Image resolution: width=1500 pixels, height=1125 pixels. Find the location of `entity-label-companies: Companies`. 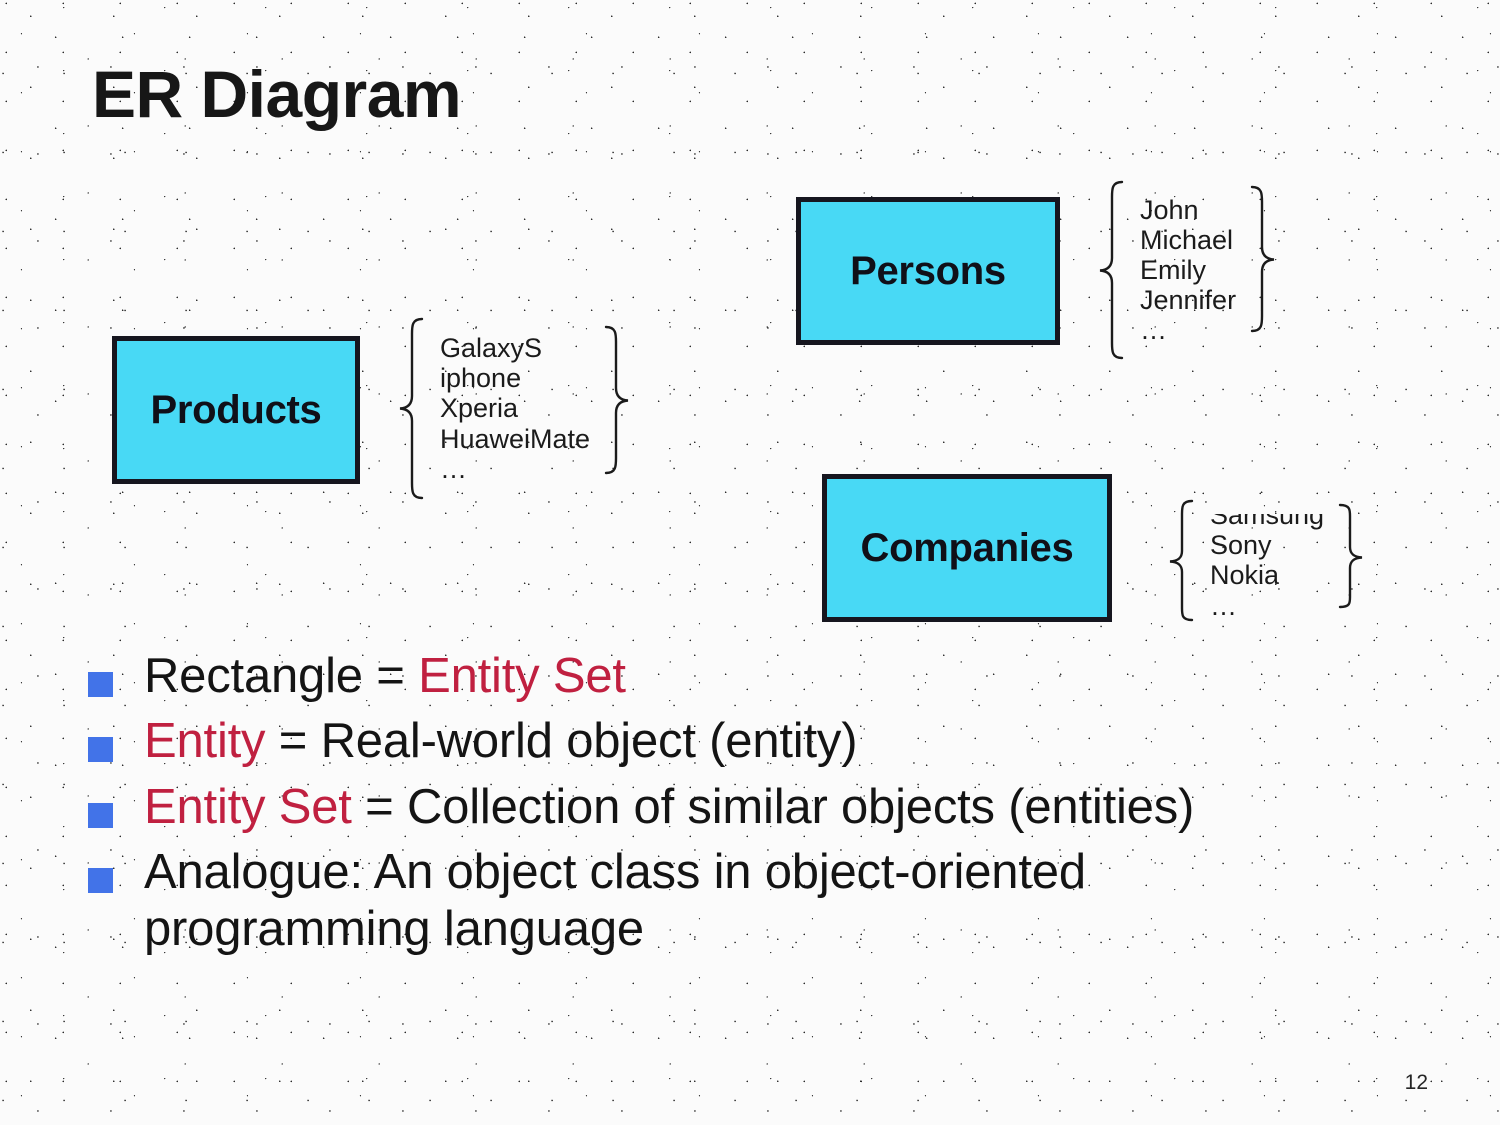

entity-label-companies: Companies is located at coordinates (967, 547).